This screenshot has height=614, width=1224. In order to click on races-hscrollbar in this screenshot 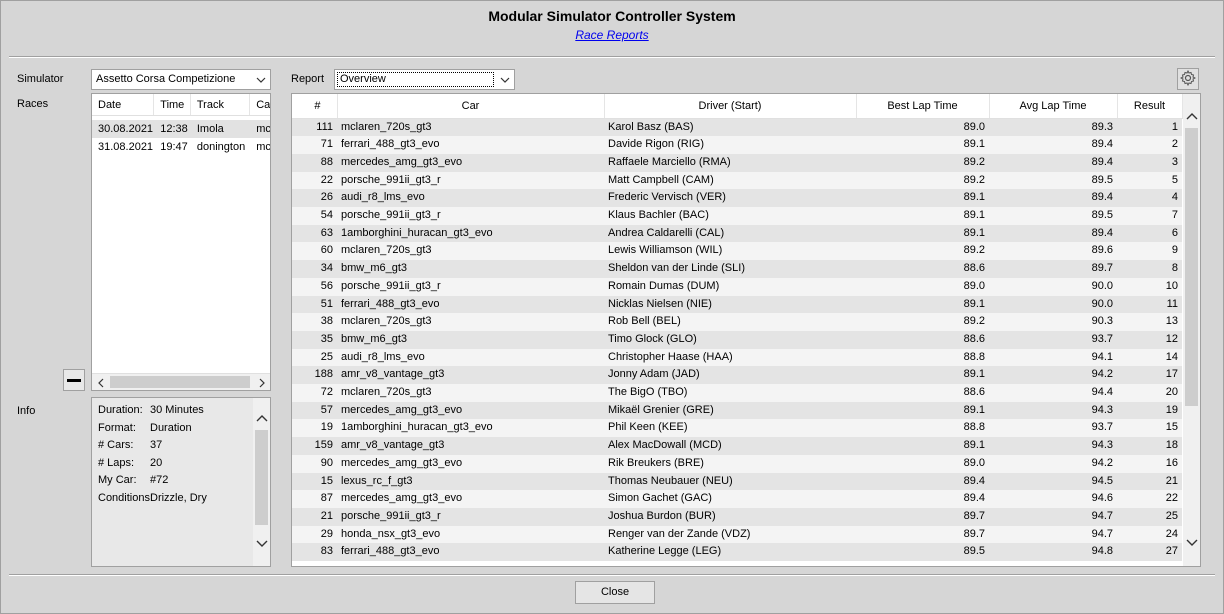, I will do `click(181, 381)`.